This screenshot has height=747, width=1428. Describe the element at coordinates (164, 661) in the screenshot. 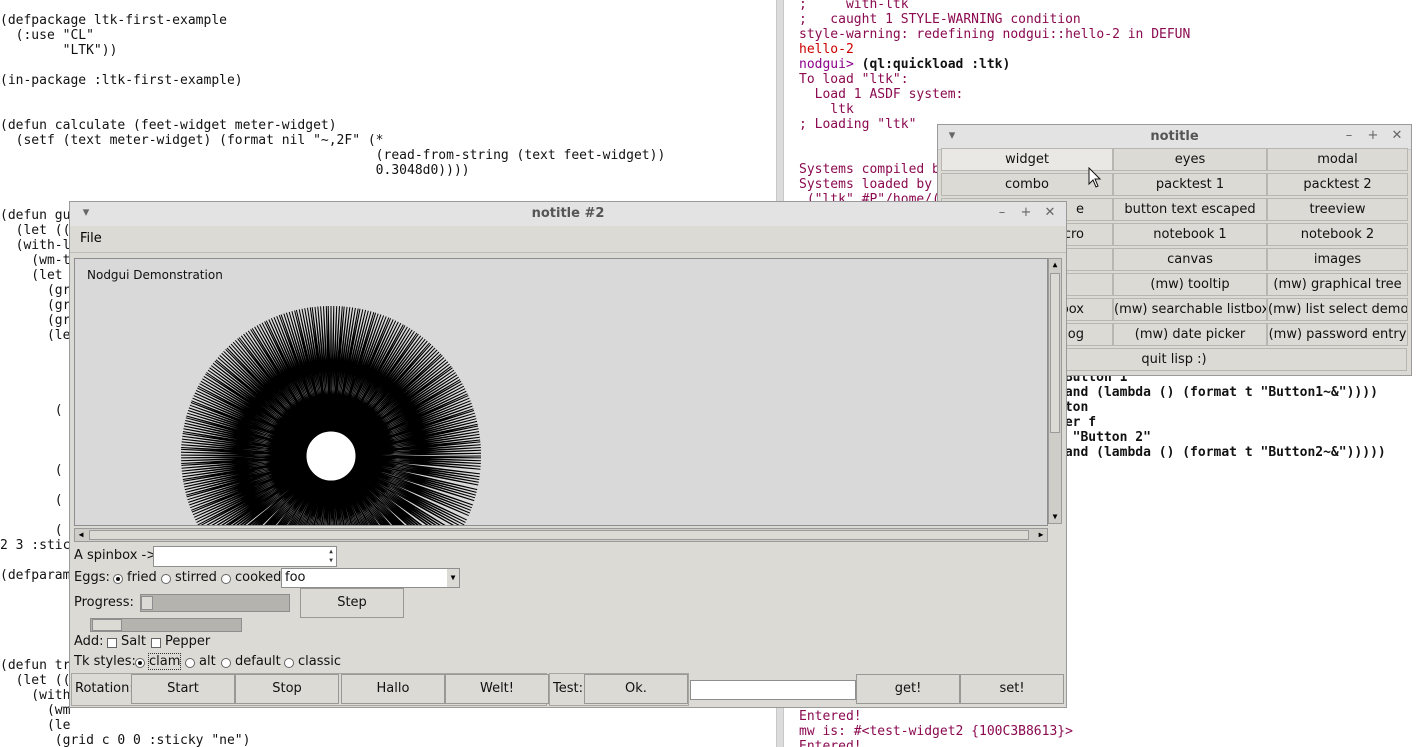

I see `style-clam-label: clam` at that location.